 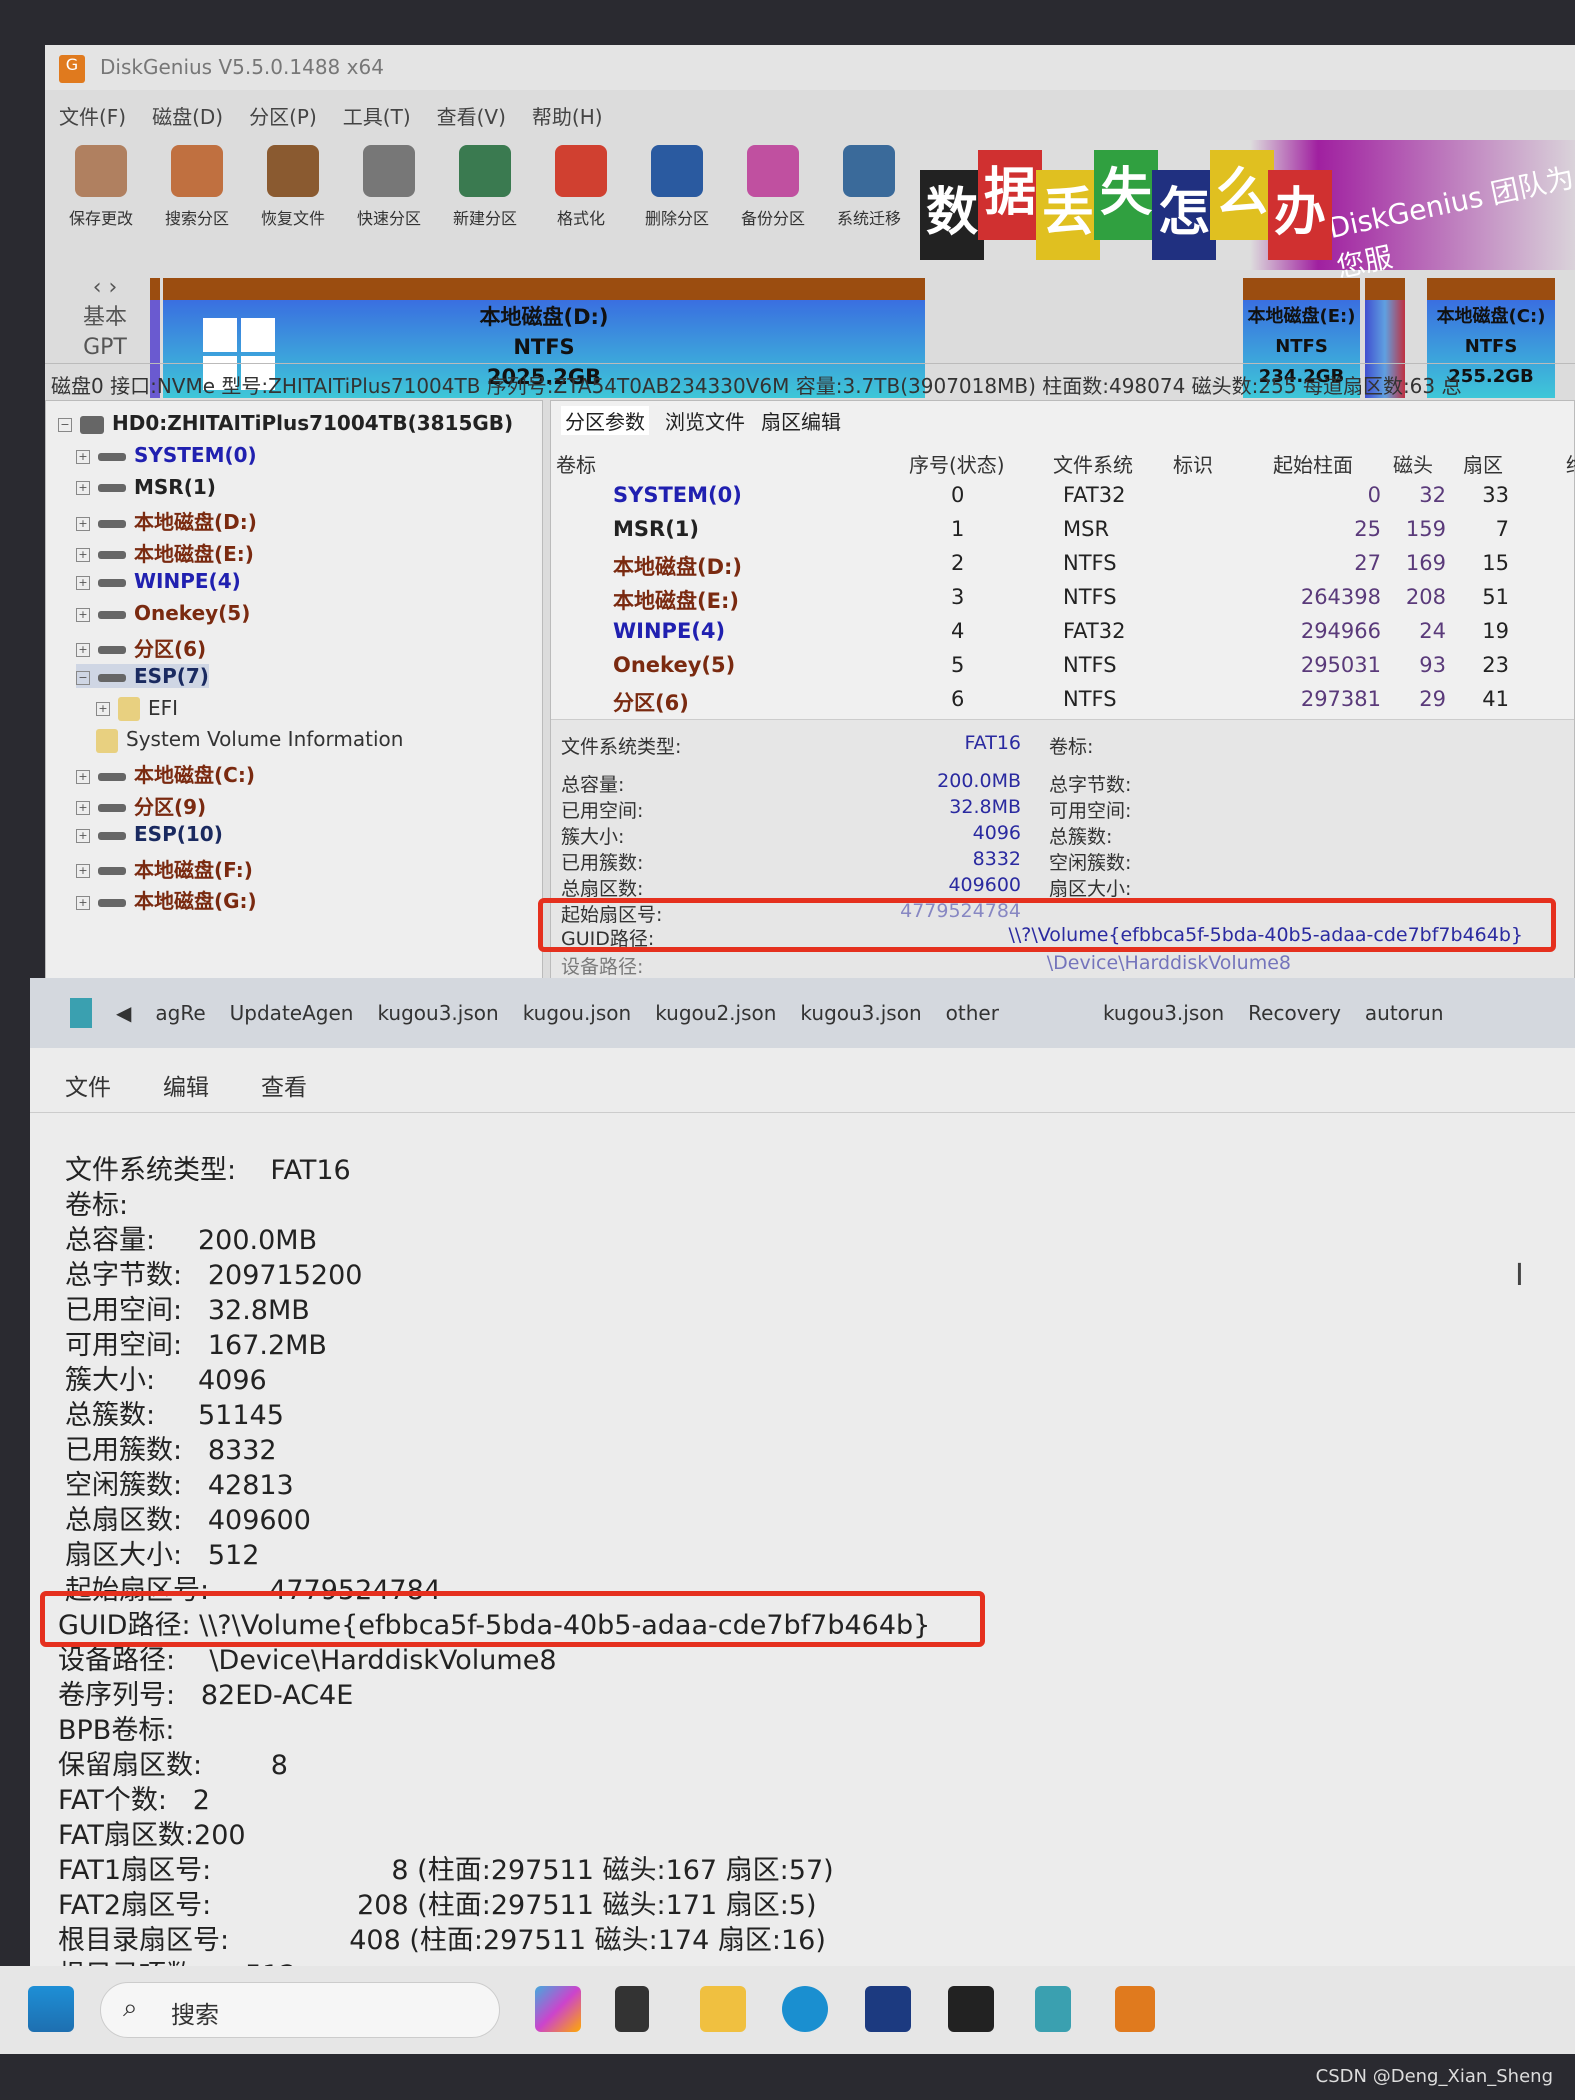 What do you see at coordinates (1193, 463) in the screenshot?
I see `column-header: 标识` at bounding box center [1193, 463].